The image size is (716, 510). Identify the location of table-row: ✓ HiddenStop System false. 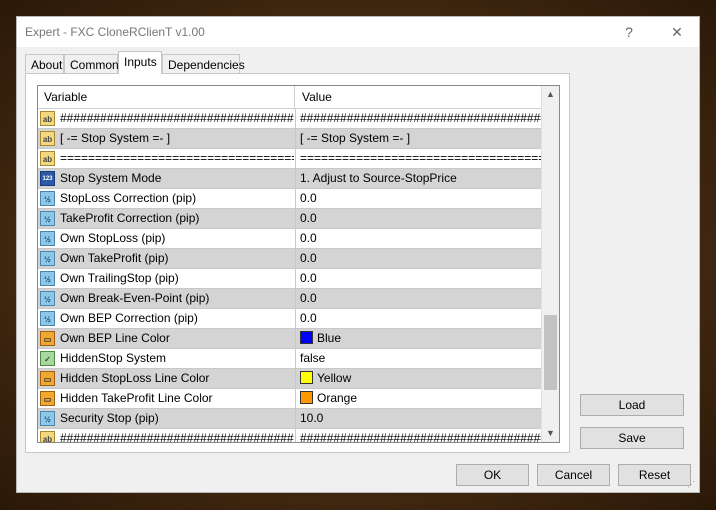
(296, 359).